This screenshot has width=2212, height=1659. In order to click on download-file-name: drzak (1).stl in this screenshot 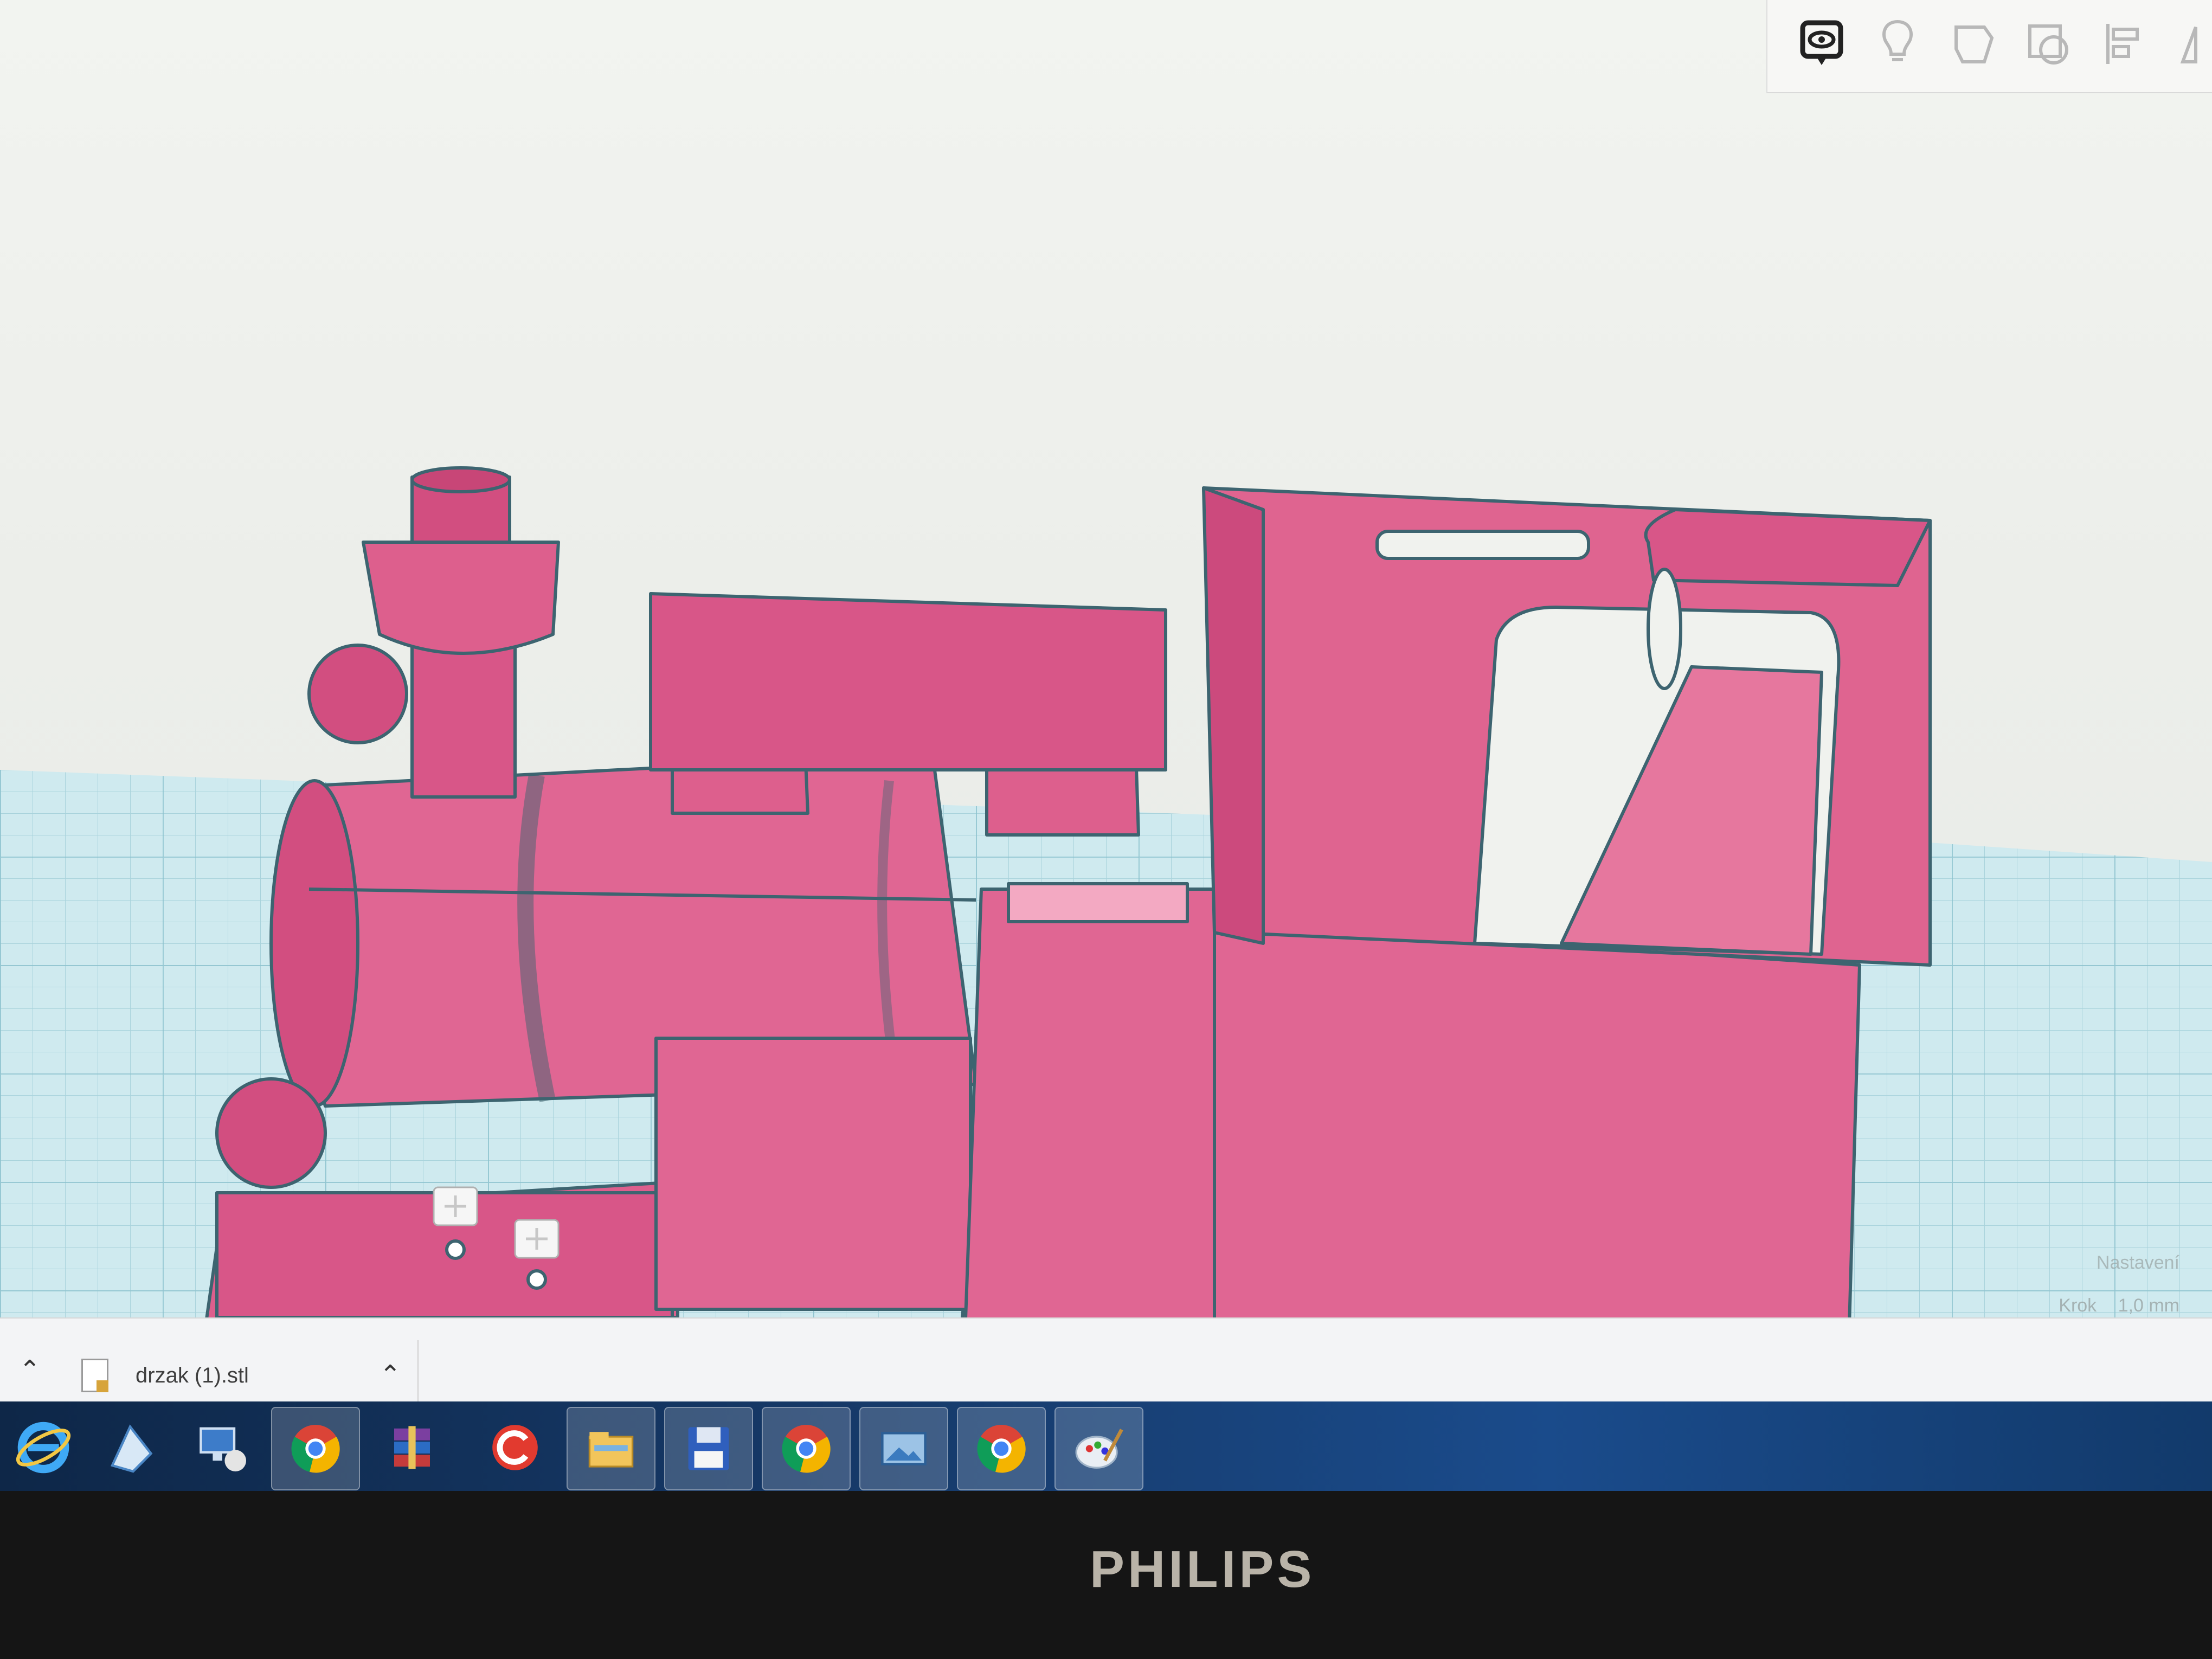, I will do `click(192, 1376)`.